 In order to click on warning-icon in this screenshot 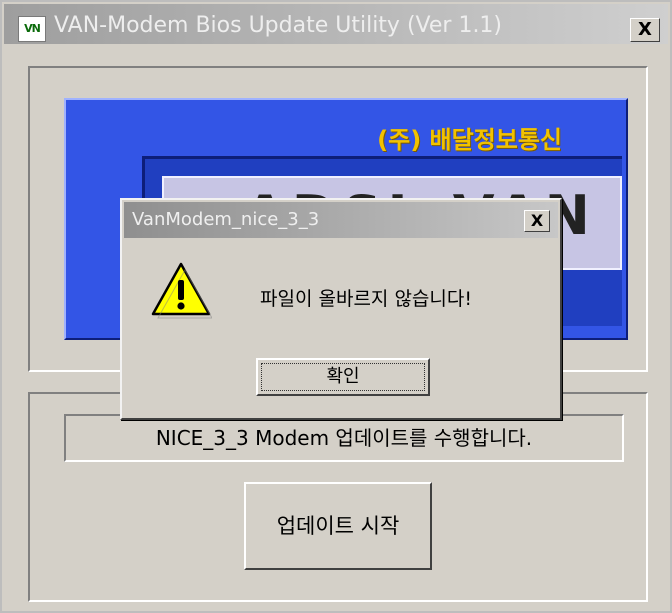, I will do `click(181, 290)`.